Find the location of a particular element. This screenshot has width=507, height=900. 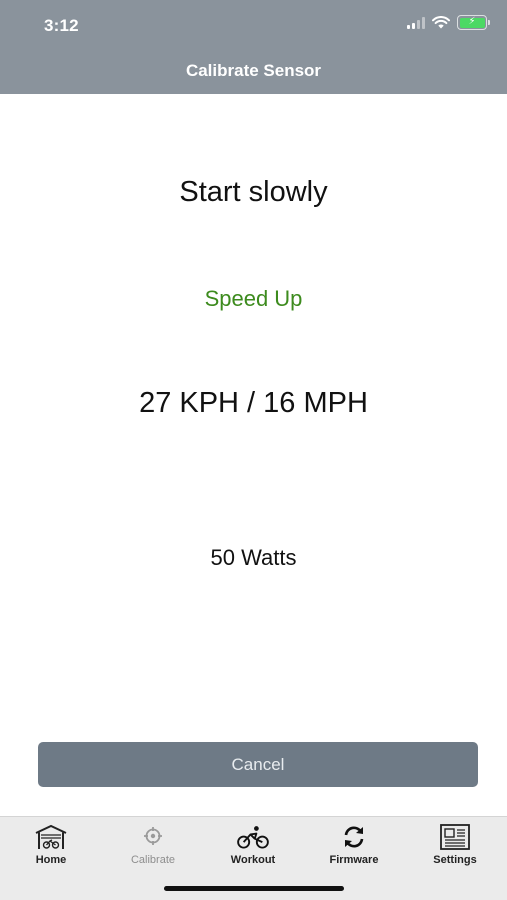

tab-settings: Settings is located at coordinates (455, 848).